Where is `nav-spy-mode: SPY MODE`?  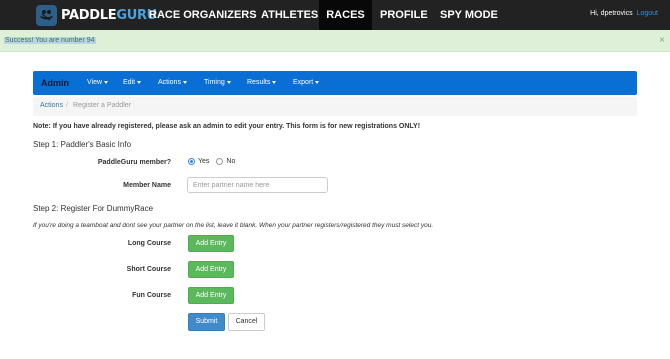 nav-spy-mode: SPY MODE is located at coordinates (469, 15).